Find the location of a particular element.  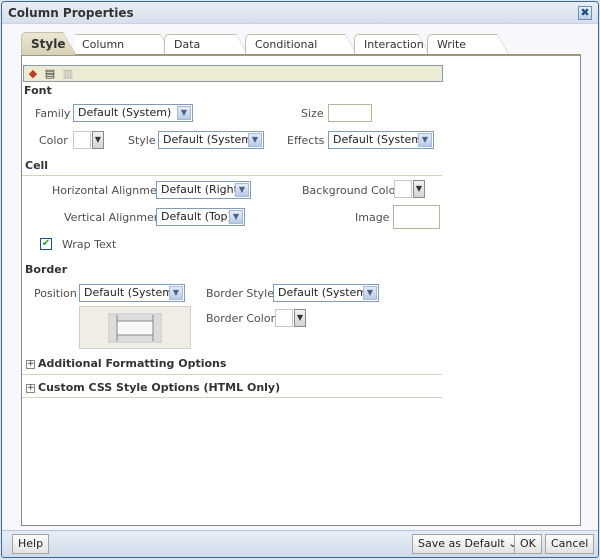

tab-conditional-format: Conditional Format is located at coordinates (301, 52).